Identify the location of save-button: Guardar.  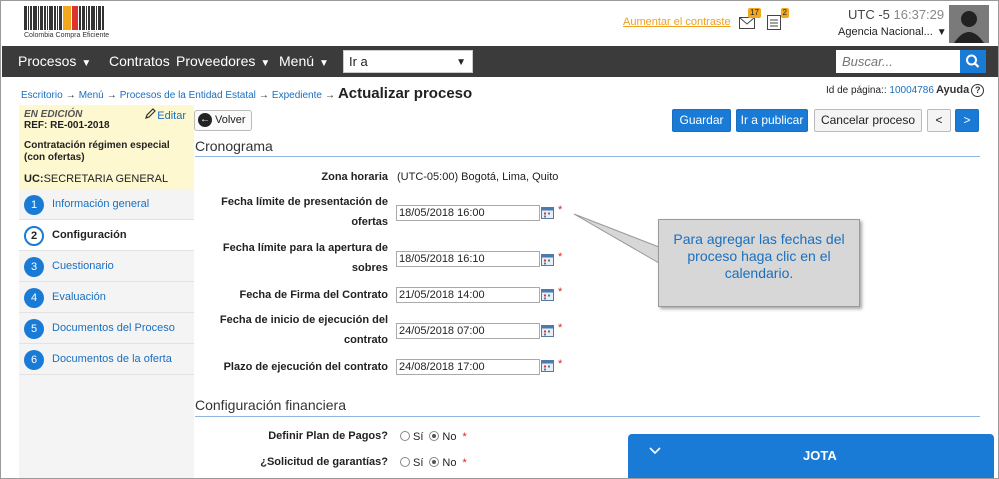
(701, 120).